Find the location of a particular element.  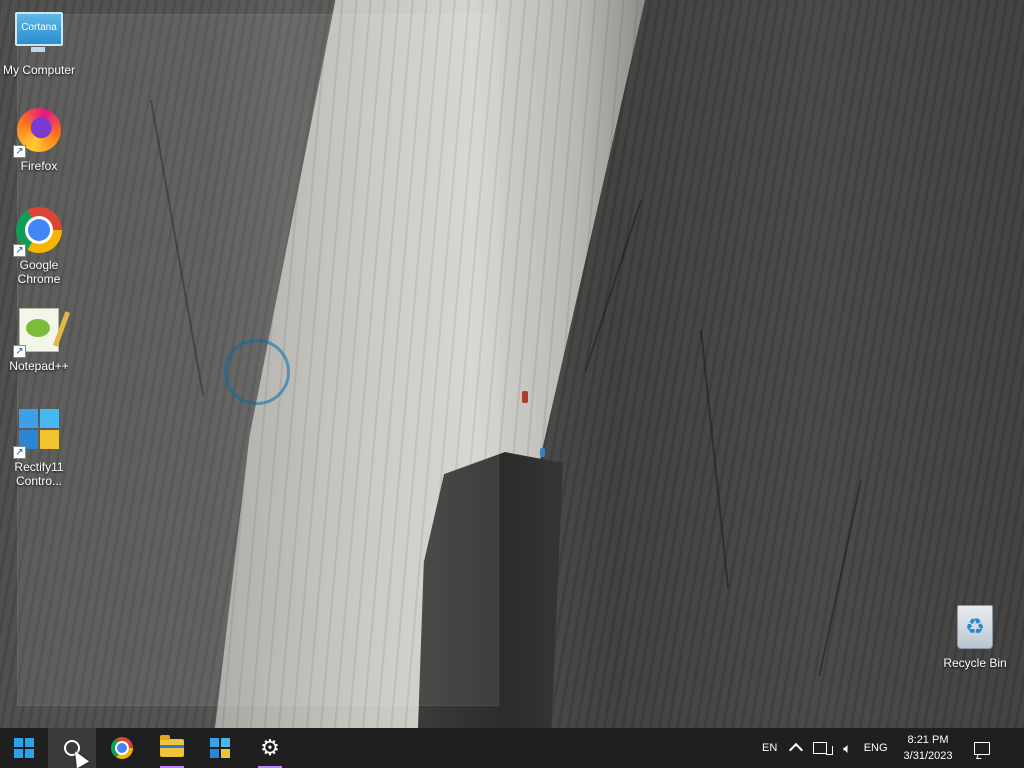

notification-icon is located at coordinates (982, 748).